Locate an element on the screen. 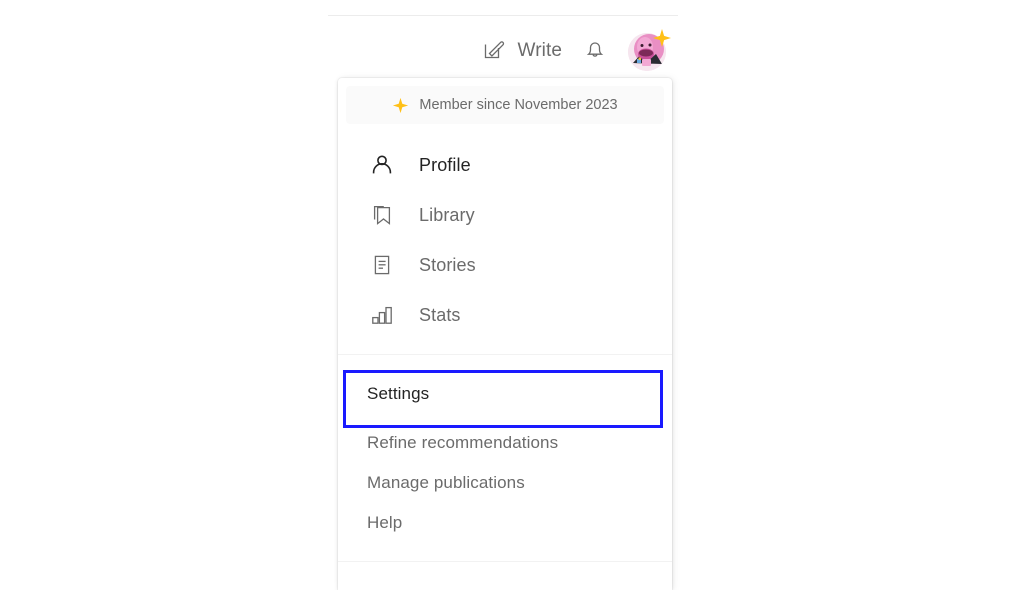 This screenshot has height=590, width=1024. menu-item-manage-publications: Manage publications is located at coordinates (505, 483).